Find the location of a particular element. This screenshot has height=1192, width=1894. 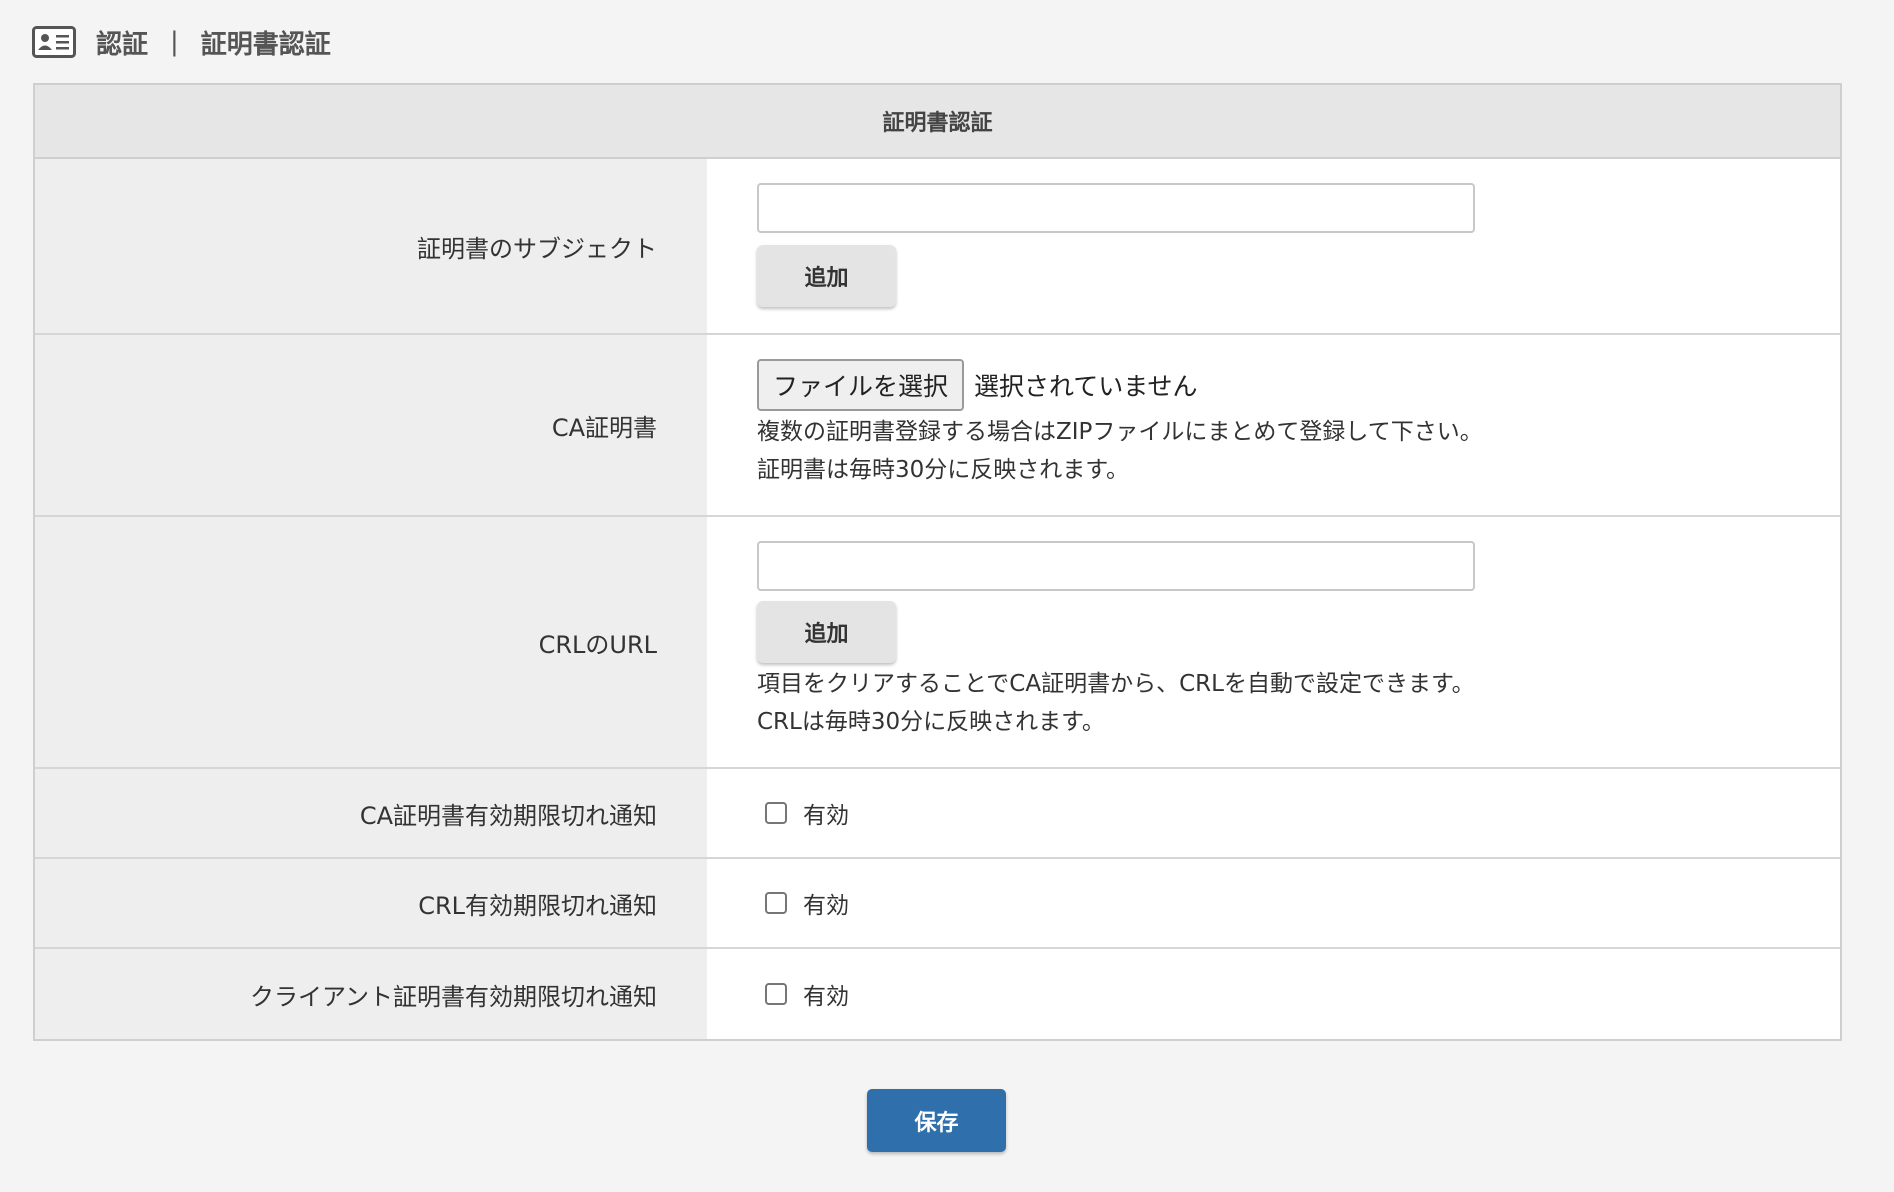

crl-expiry-row: CRL有効期限切れ通知 有効 is located at coordinates (937, 904).